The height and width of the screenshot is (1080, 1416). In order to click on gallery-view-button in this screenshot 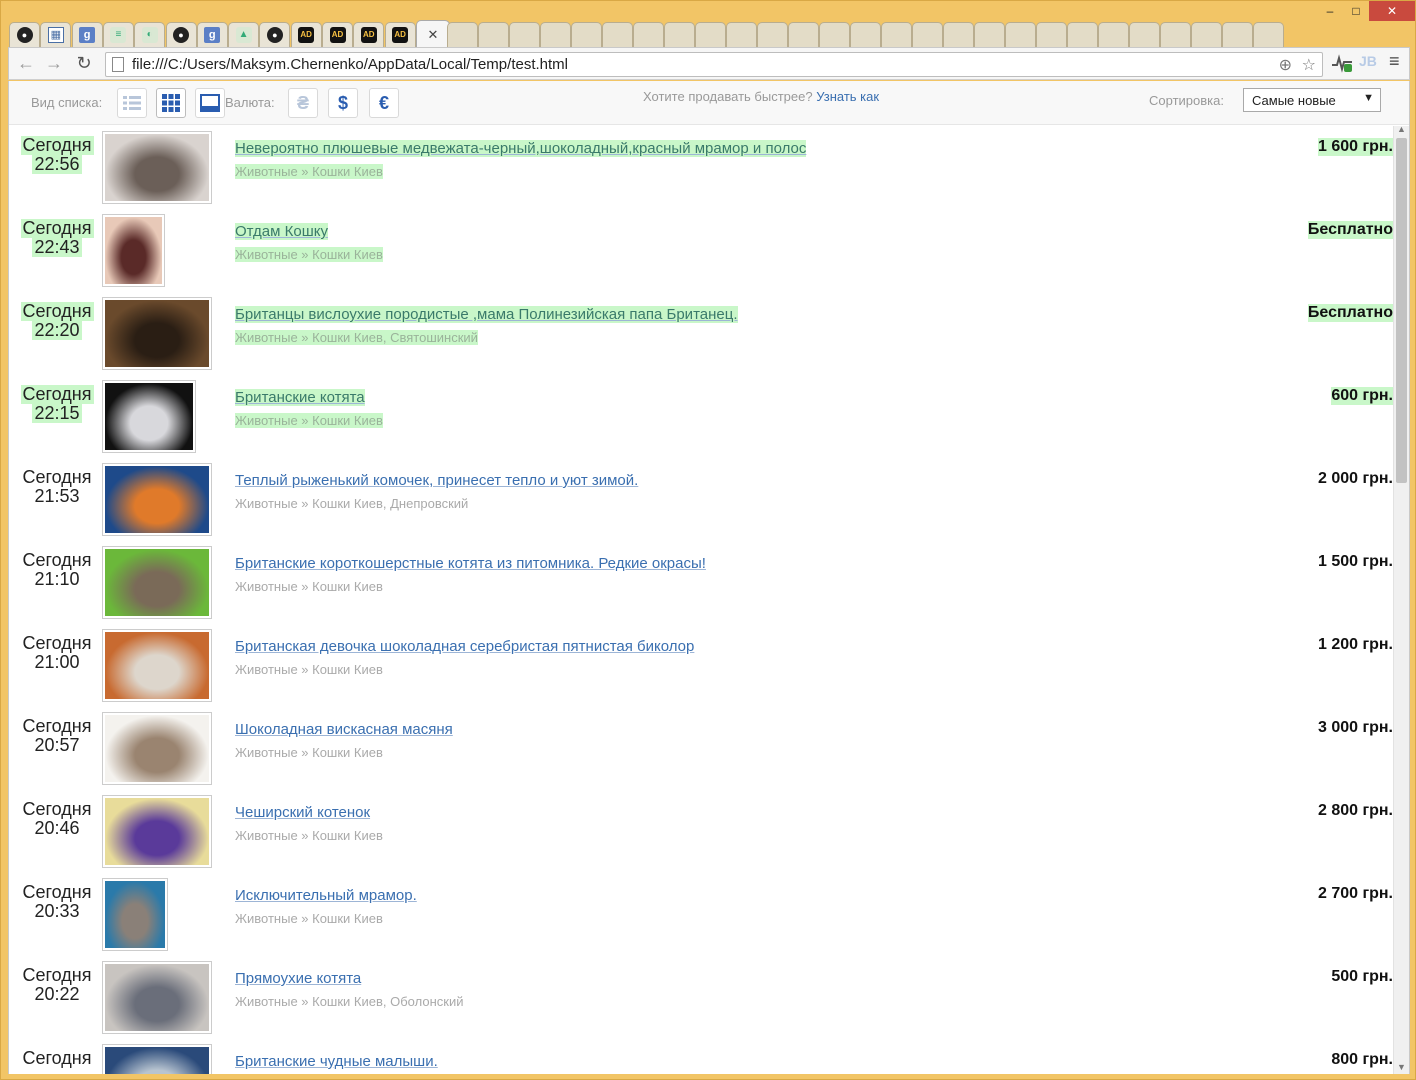, I will do `click(210, 103)`.